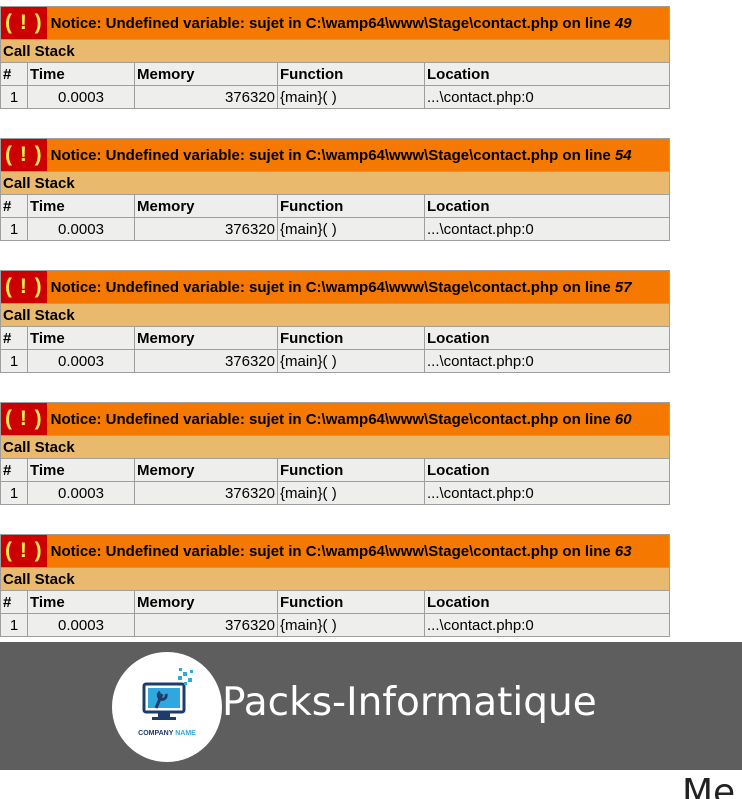  What do you see at coordinates (185, 733) in the screenshot?
I see `logo-name-word: NAME` at bounding box center [185, 733].